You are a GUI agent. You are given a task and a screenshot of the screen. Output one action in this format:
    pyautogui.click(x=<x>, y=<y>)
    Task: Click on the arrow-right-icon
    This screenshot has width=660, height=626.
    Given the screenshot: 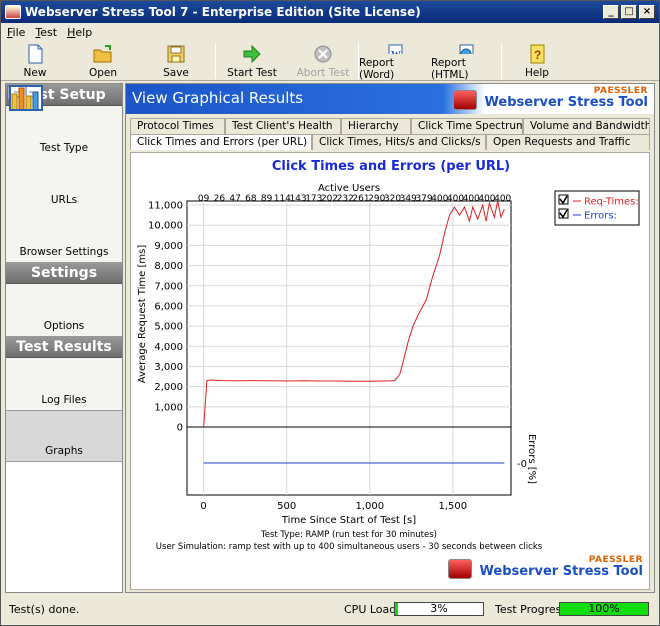 What is the action you would take?
    pyautogui.click(x=252, y=54)
    